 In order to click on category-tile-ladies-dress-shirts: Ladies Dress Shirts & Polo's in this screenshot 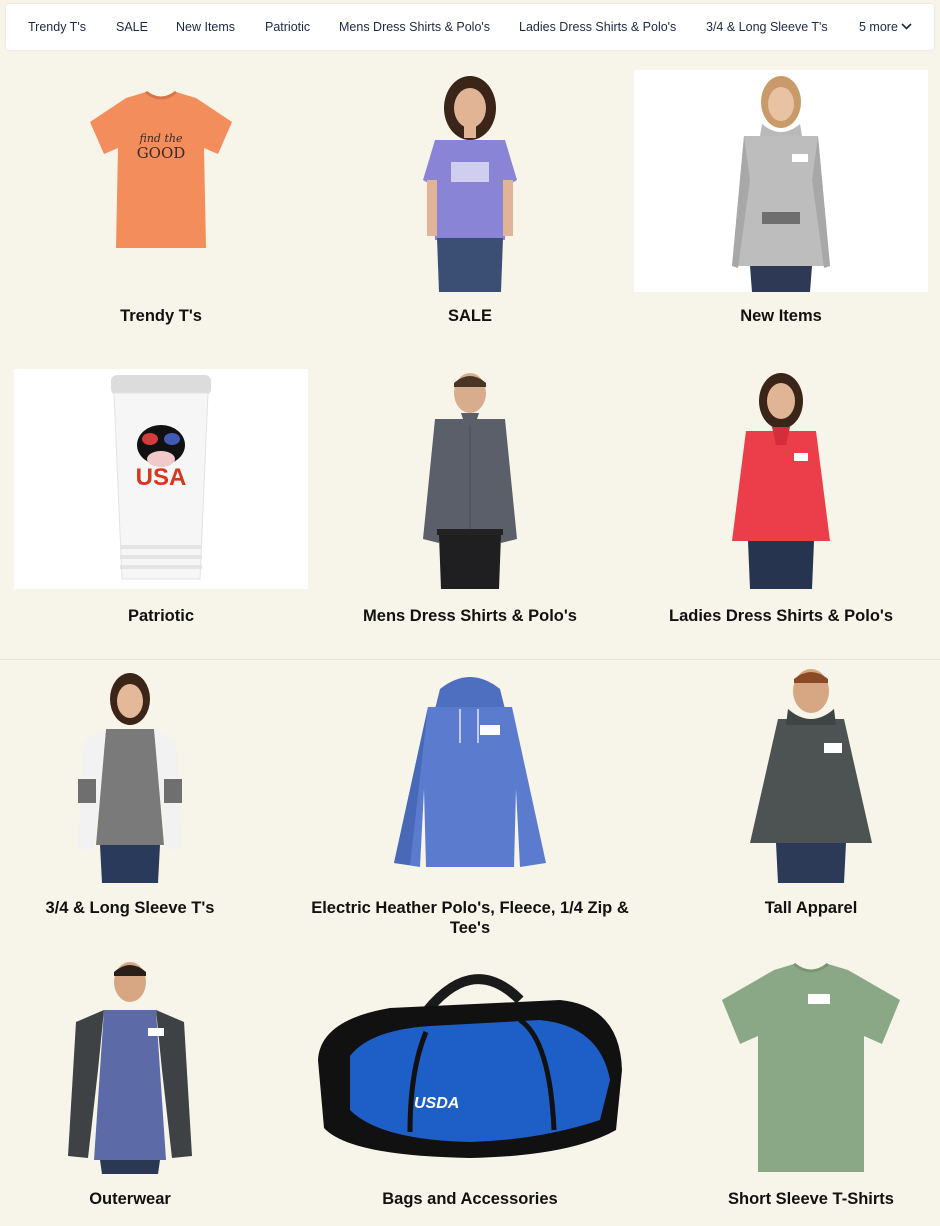, I will do `click(781, 499)`.